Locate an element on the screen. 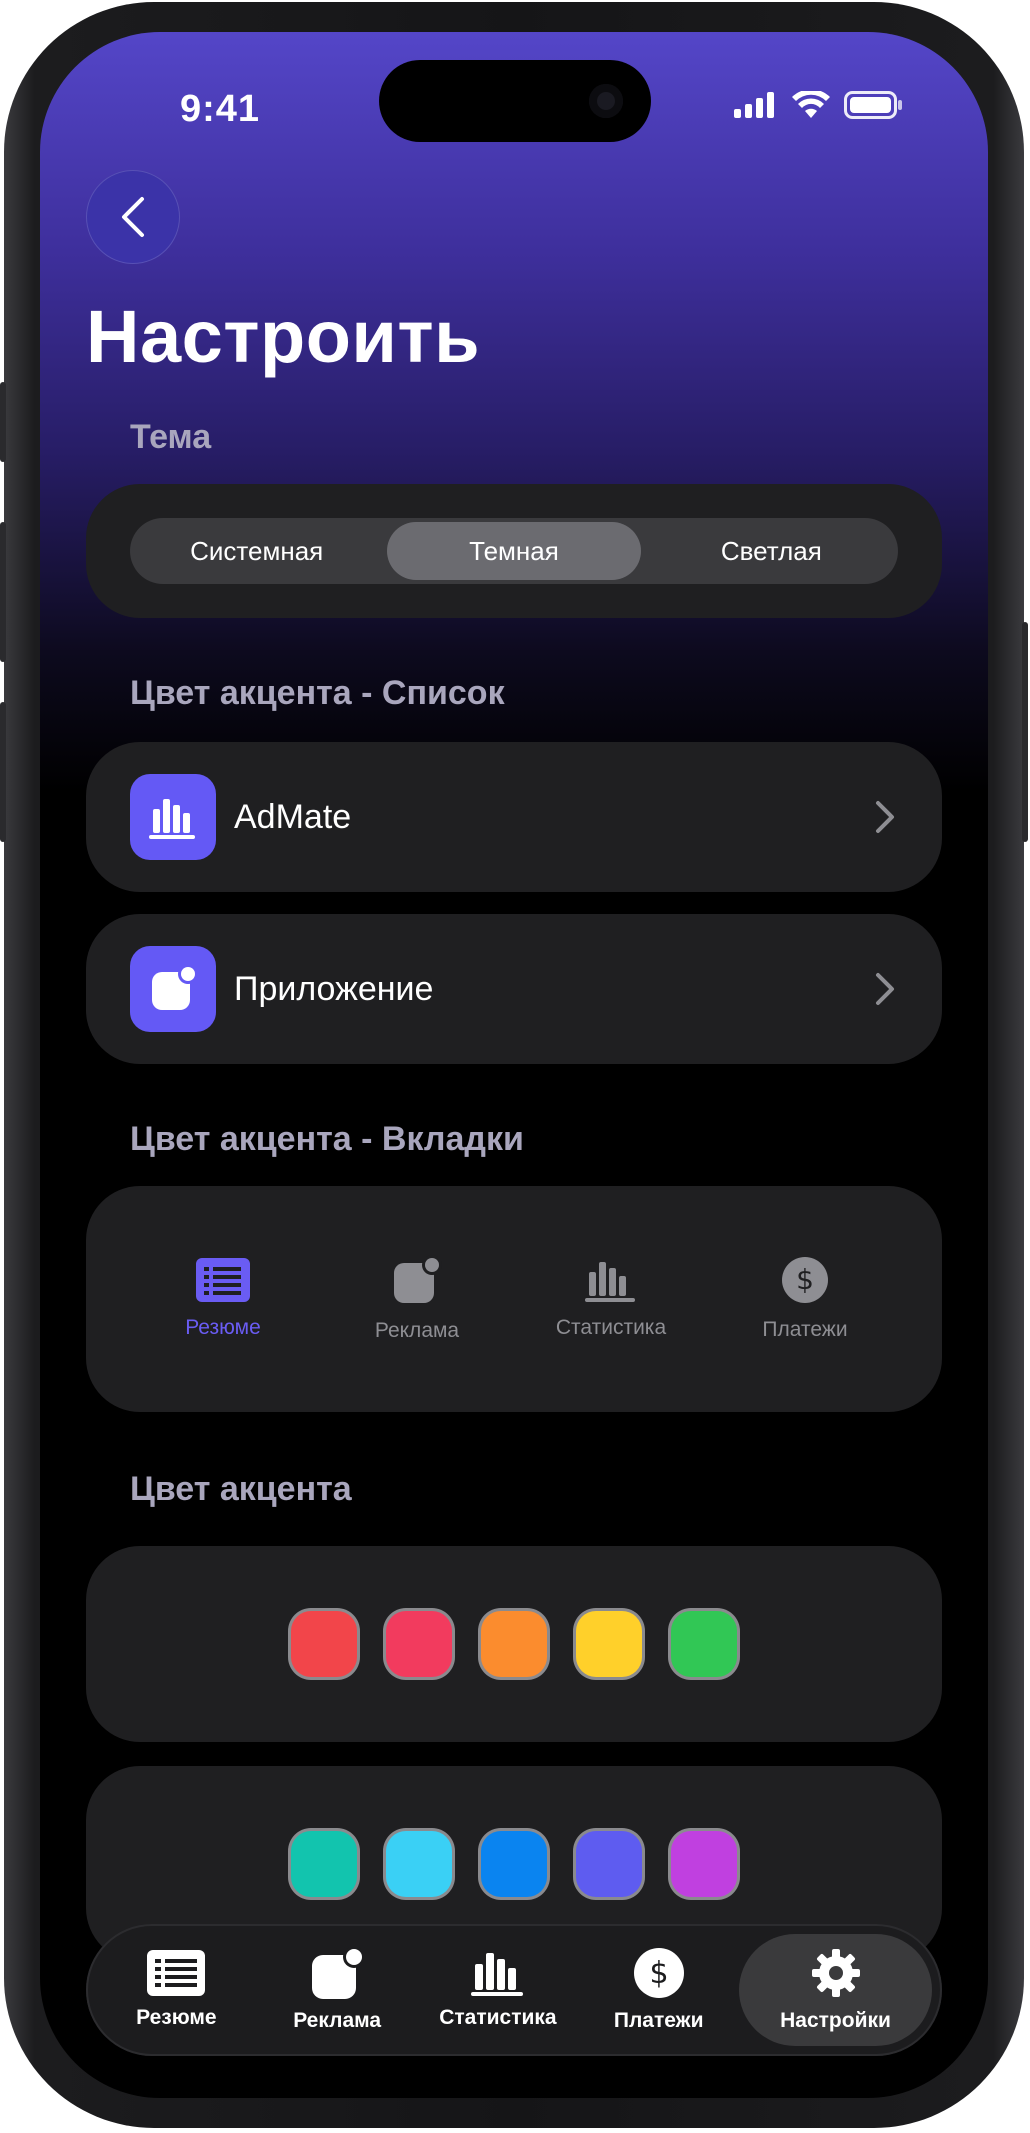  camera-icon is located at coordinates (606, 101).